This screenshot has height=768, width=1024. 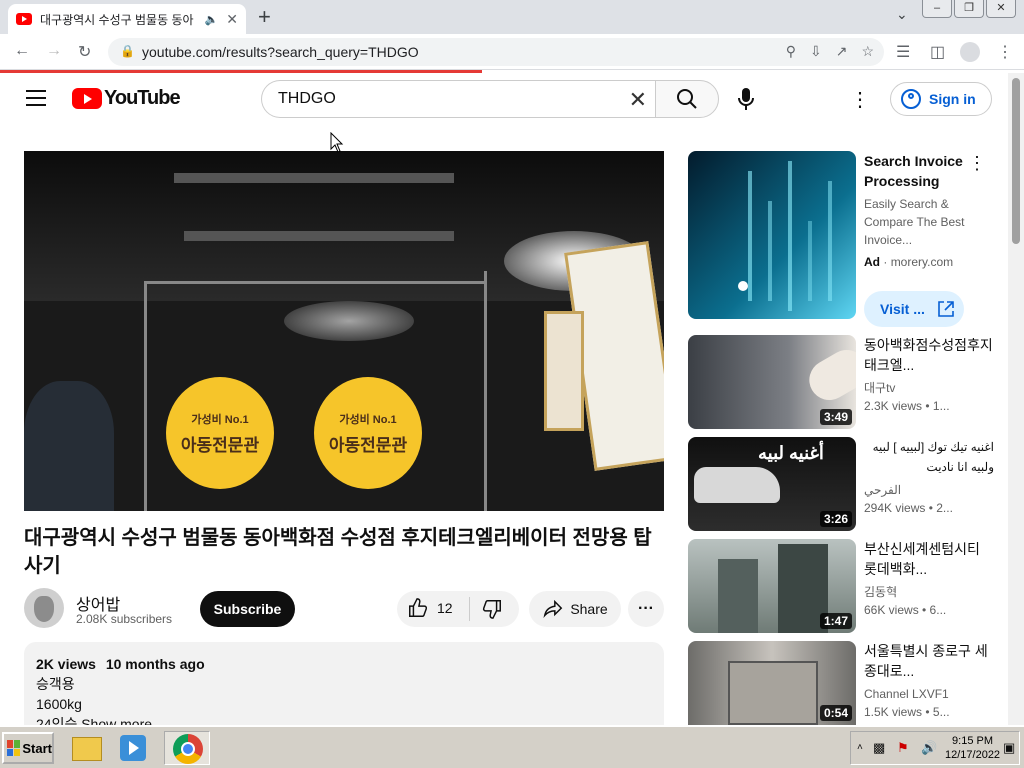 What do you see at coordinates (903, 748) in the screenshot?
I see `action-center-icon: ⚑` at bounding box center [903, 748].